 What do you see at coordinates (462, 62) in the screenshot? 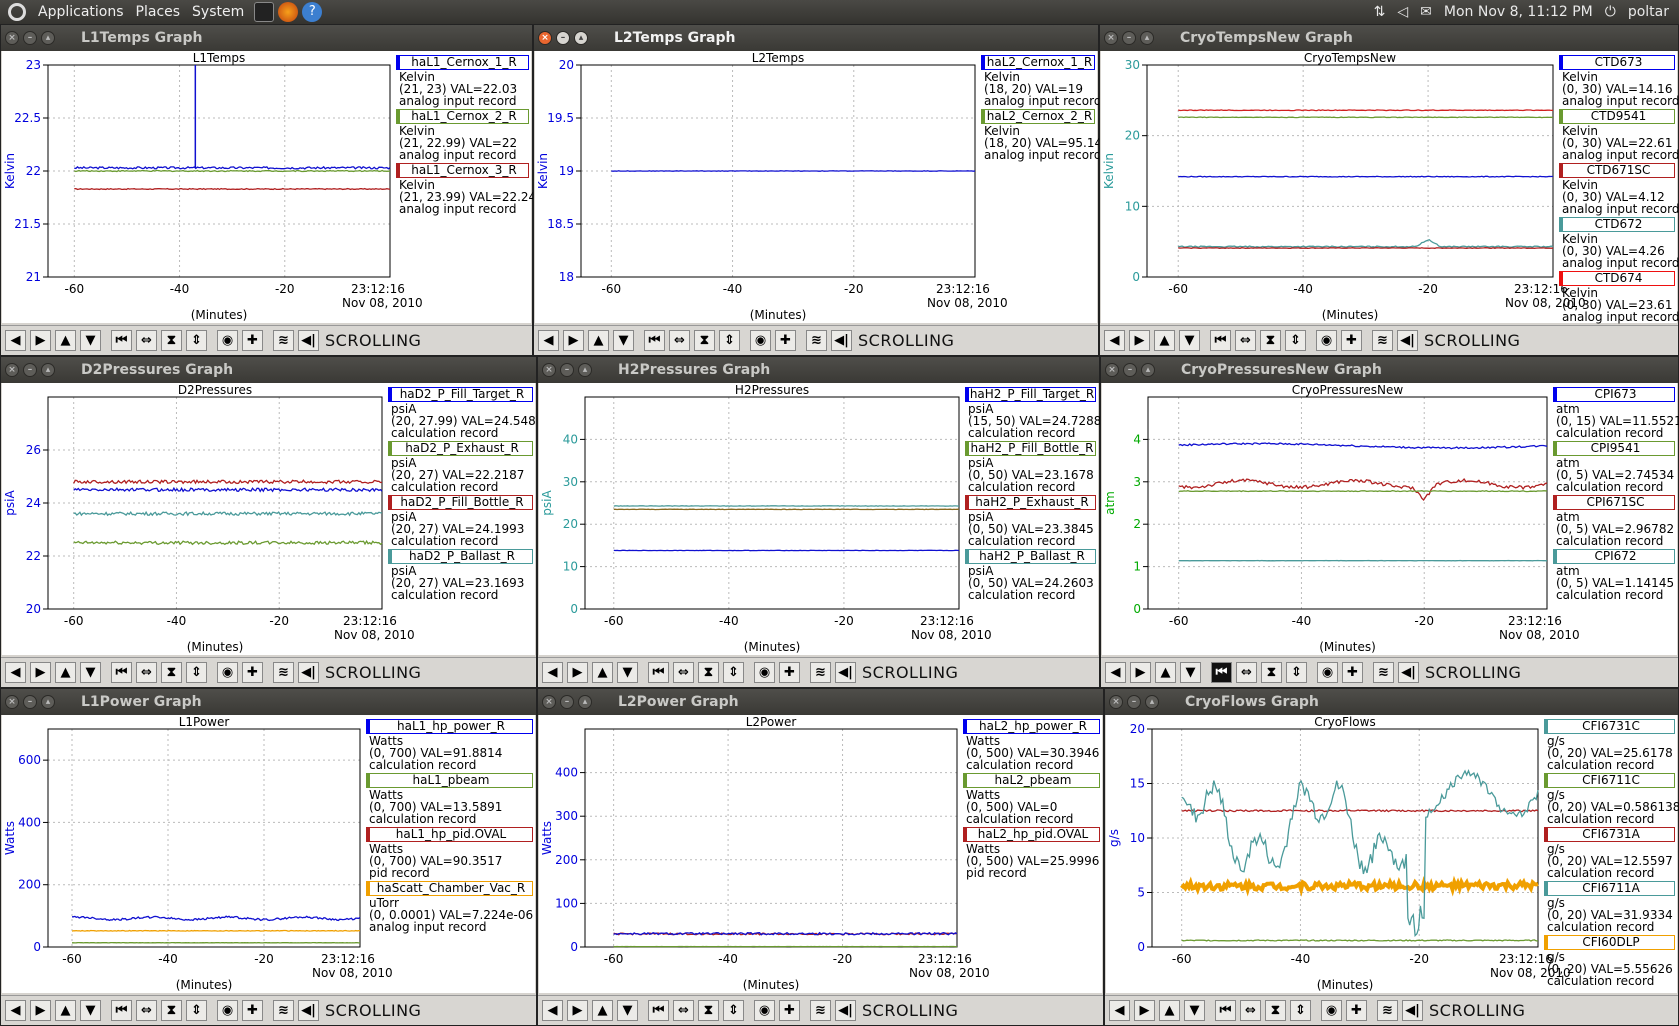
I see `legend-pv-name: haL1_Cernox_1_R` at bounding box center [462, 62].